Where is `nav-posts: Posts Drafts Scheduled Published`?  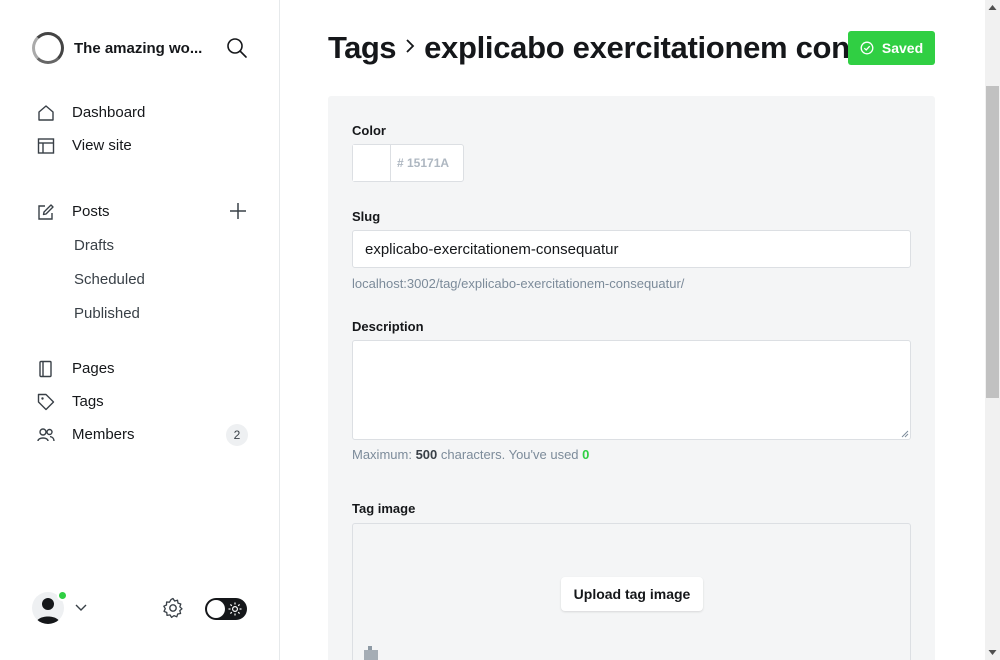
nav-posts: Posts Drafts Scheduled Published is located at coordinates (146, 262).